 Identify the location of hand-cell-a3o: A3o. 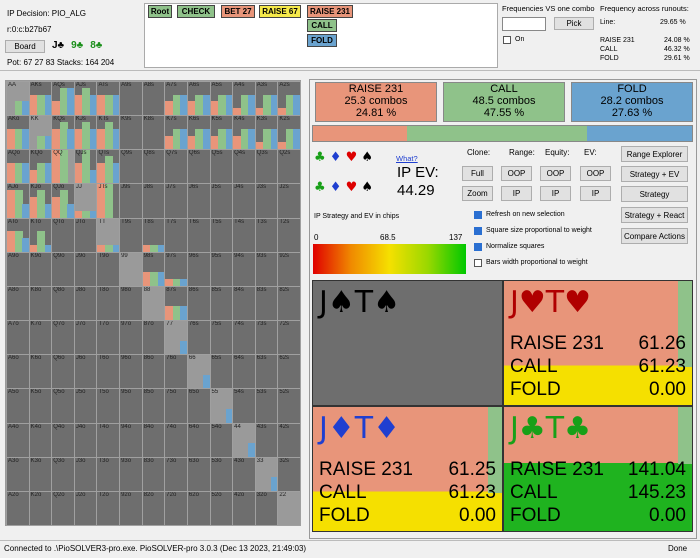
(18, 474).